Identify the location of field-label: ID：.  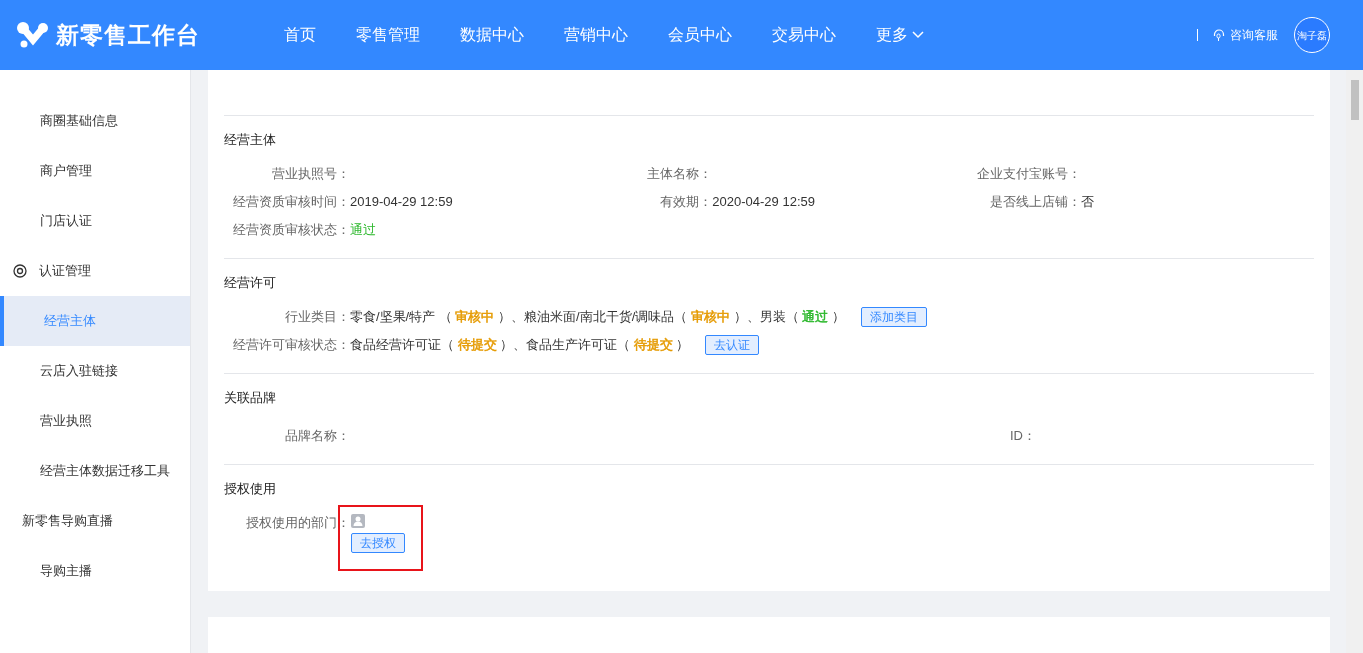
(1022, 436).